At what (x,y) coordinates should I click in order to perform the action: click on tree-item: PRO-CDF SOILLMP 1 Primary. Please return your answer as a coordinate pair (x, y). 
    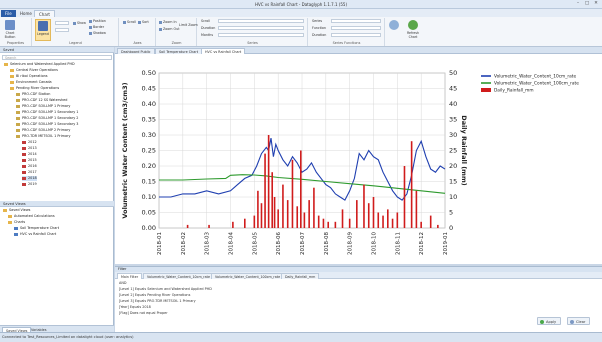
    Looking at the image, I should click on (43, 106).